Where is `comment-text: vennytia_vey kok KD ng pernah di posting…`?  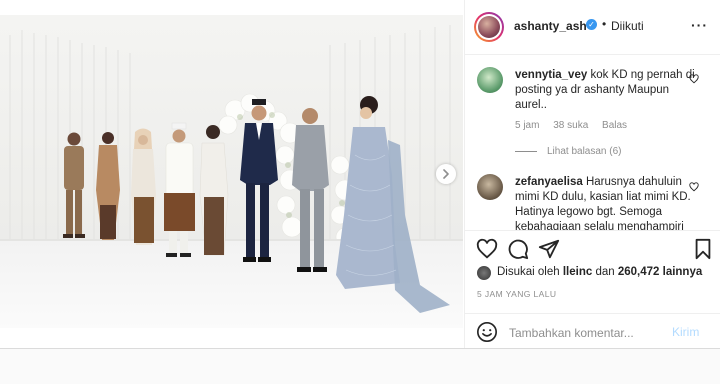
comment-text: vennytia_vey kok KD ng pernah di posting… is located at coordinates (605, 90).